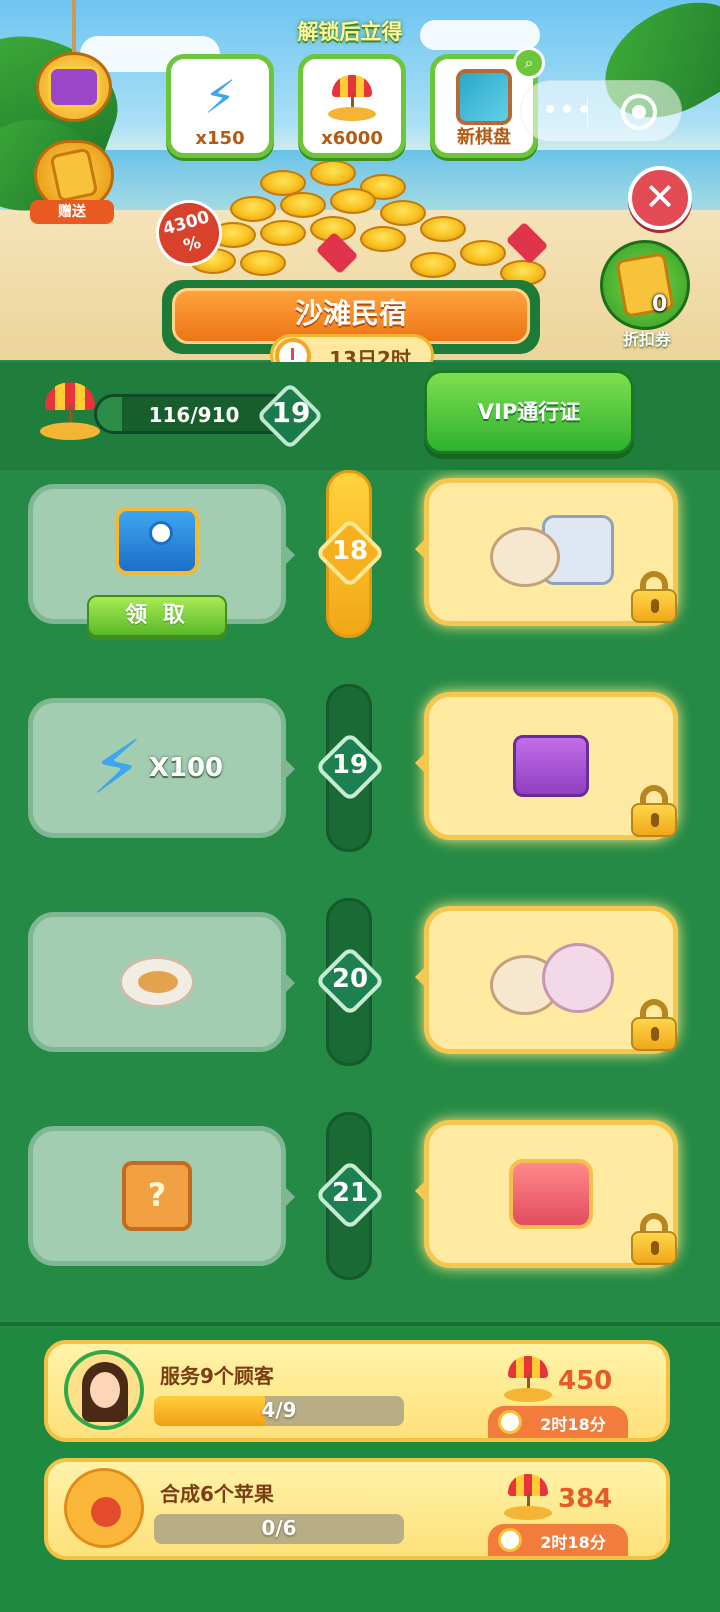 The image size is (720, 1612). I want to click on unlock-title: 解锁后立得, so click(350, 32).